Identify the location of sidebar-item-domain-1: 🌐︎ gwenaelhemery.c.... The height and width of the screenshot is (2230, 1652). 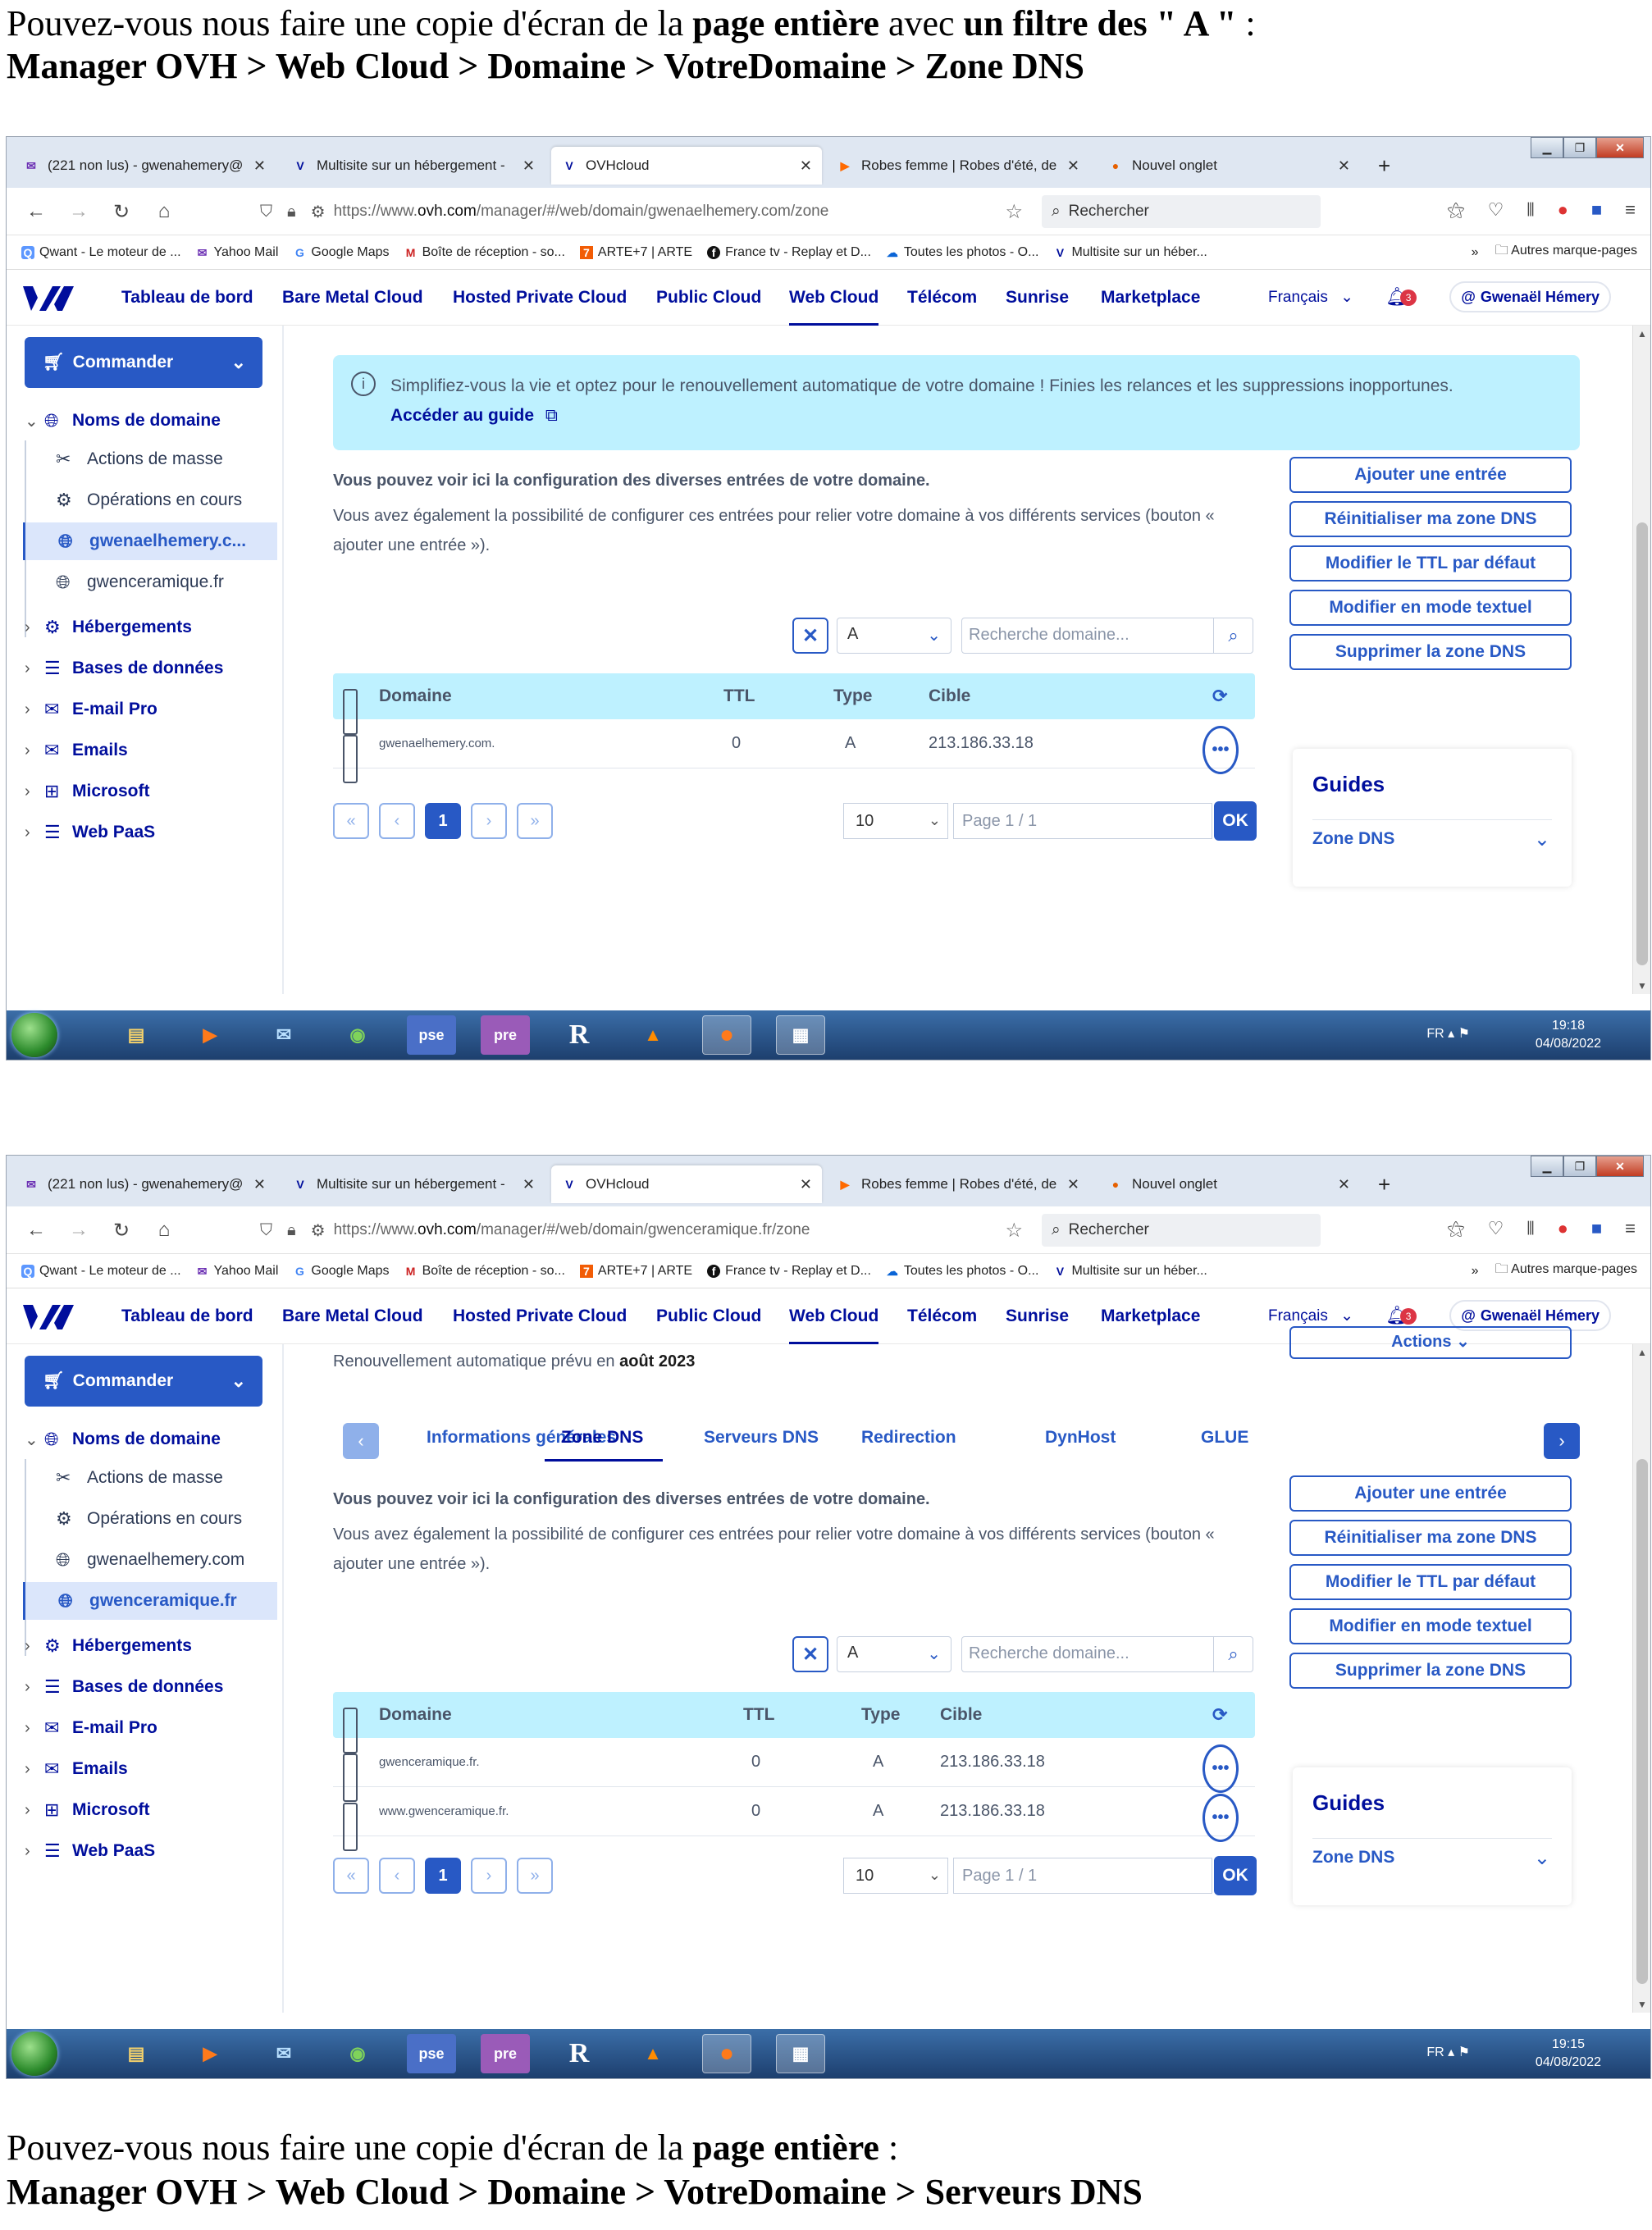
(150, 541).